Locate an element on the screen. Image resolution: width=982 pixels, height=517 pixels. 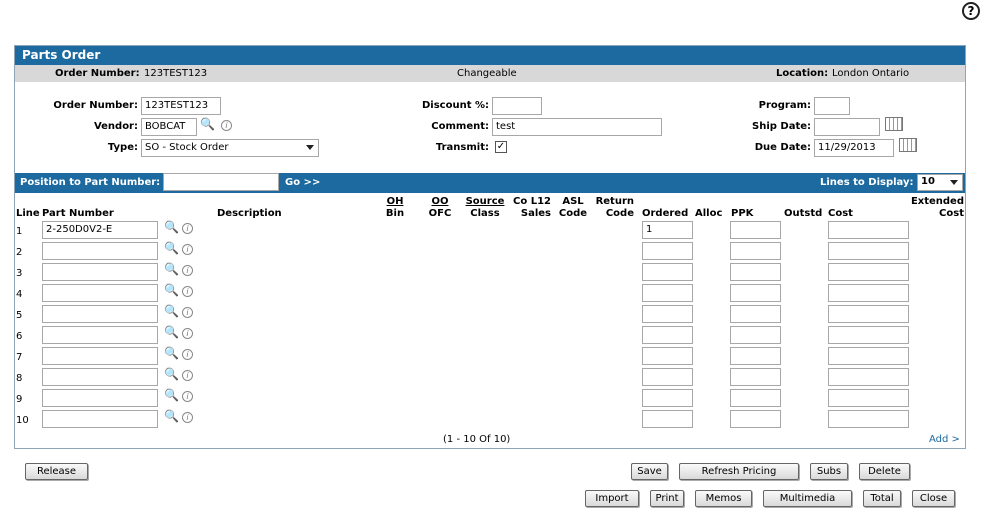
memos-button: Memos is located at coordinates (723, 498).